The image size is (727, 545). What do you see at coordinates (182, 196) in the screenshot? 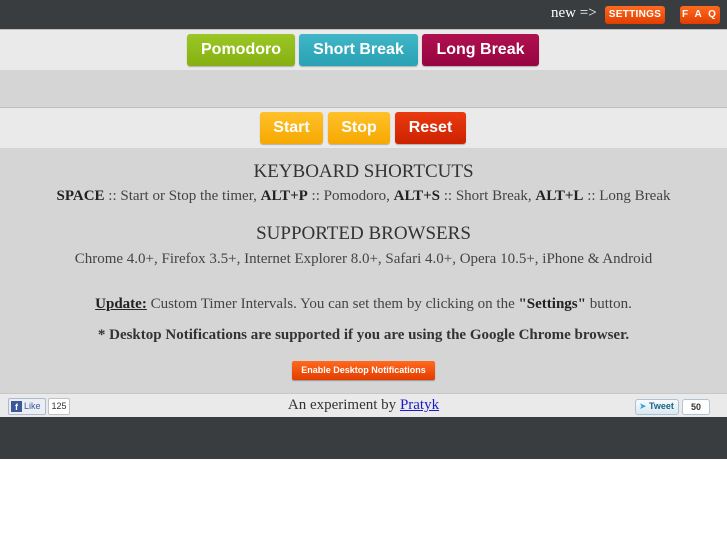
I see `shortcut-desc-space: :: Start or Stop the timer,` at bounding box center [182, 196].